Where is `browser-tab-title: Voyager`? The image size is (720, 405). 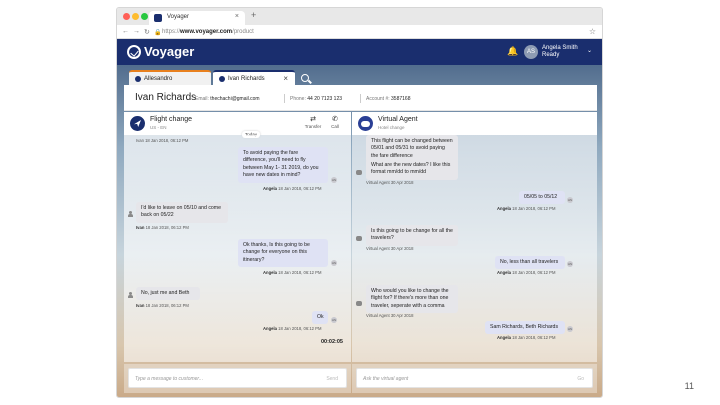
browser-tab-title: Voyager is located at coordinates (178, 17).